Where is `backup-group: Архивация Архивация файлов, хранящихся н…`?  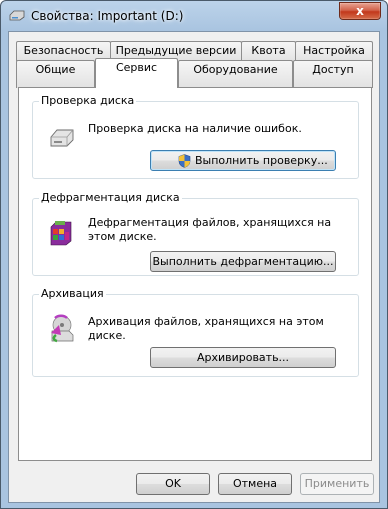
backup-group: Архивация Архивация файлов, хранящихся н… is located at coordinates (195, 332).